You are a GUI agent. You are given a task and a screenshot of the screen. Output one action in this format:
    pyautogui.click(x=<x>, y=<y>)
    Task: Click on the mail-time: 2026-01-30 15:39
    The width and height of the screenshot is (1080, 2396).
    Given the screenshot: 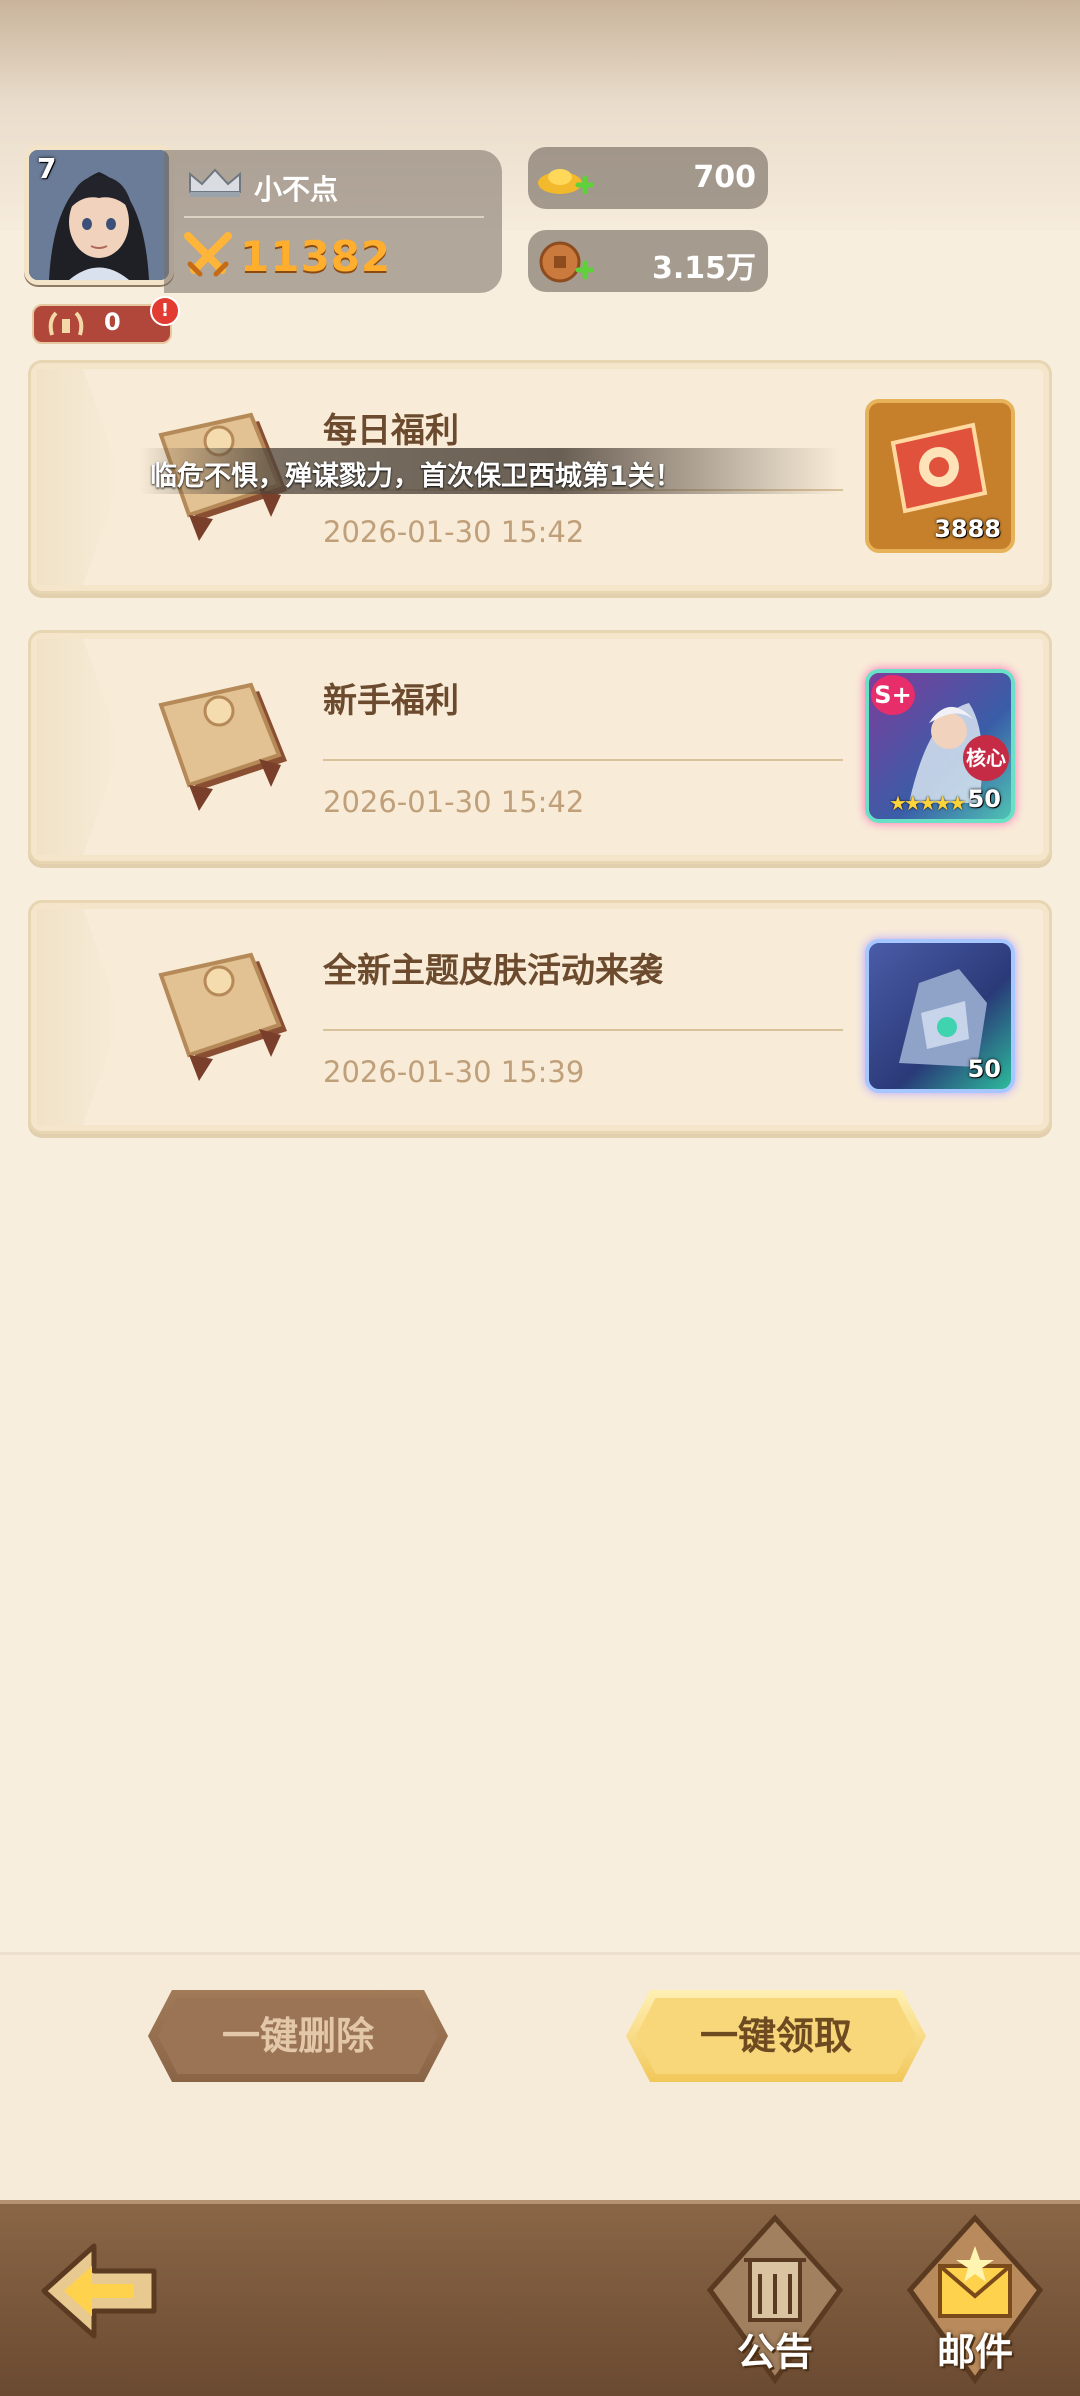 What is the action you would take?
    pyautogui.click(x=454, y=1072)
    